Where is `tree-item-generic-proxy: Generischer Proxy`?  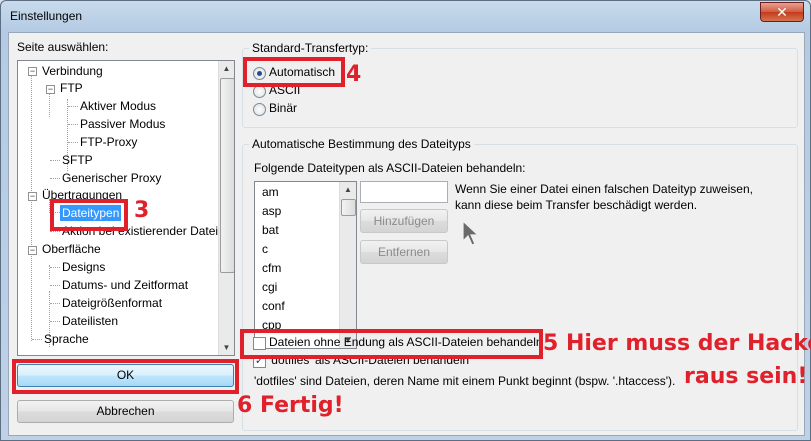
tree-item-generic-proxy: Generischer Proxy is located at coordinates (111, 178).